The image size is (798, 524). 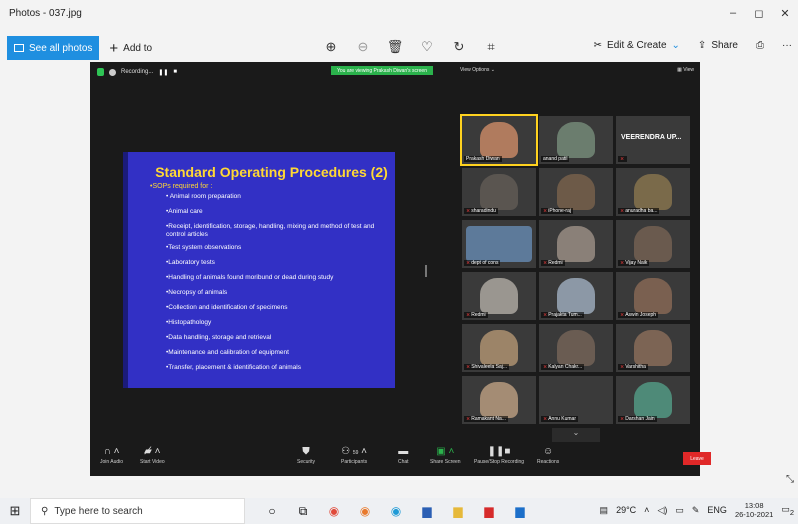 I want to click on toolbar-right: ✂ Edit & Create ⌄ ⇪ Share ⎙ ···, so click(x=693, y=45).